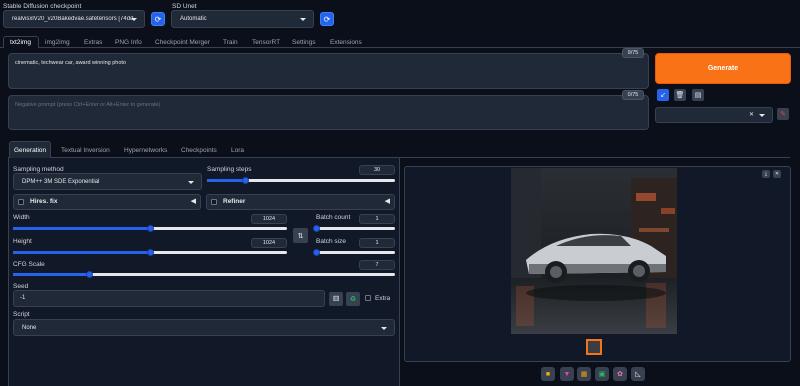  Describe the element at coordinates (20, 42) in the screenshot. I see `tab-txt2img: txt2img` at that location.